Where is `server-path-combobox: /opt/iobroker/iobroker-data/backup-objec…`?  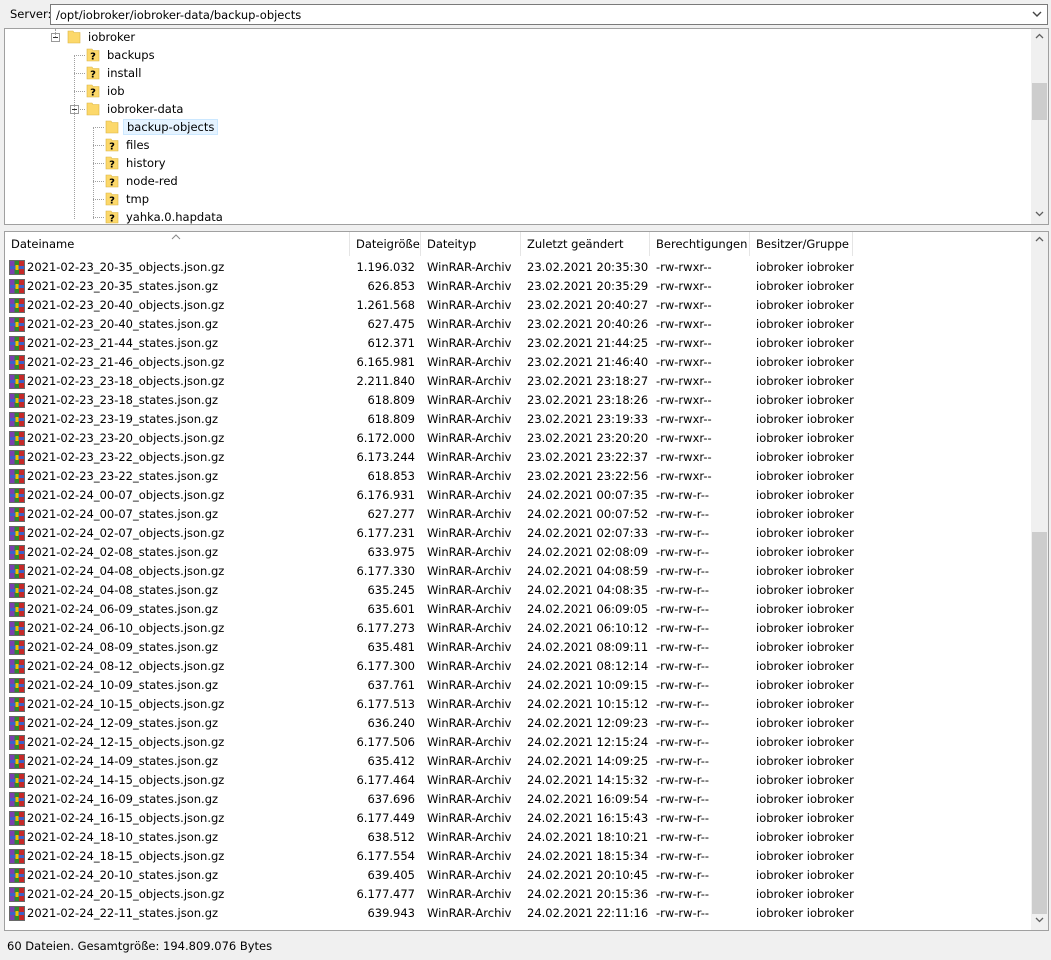
server-path-combobox: /opt/iobroker/iobroker-data/backup-objec… is located at coordinates (549, 14).